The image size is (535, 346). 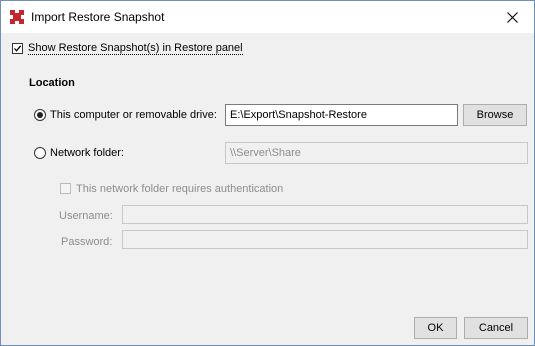 I want to click on close-button, so click(x=512, y=17).